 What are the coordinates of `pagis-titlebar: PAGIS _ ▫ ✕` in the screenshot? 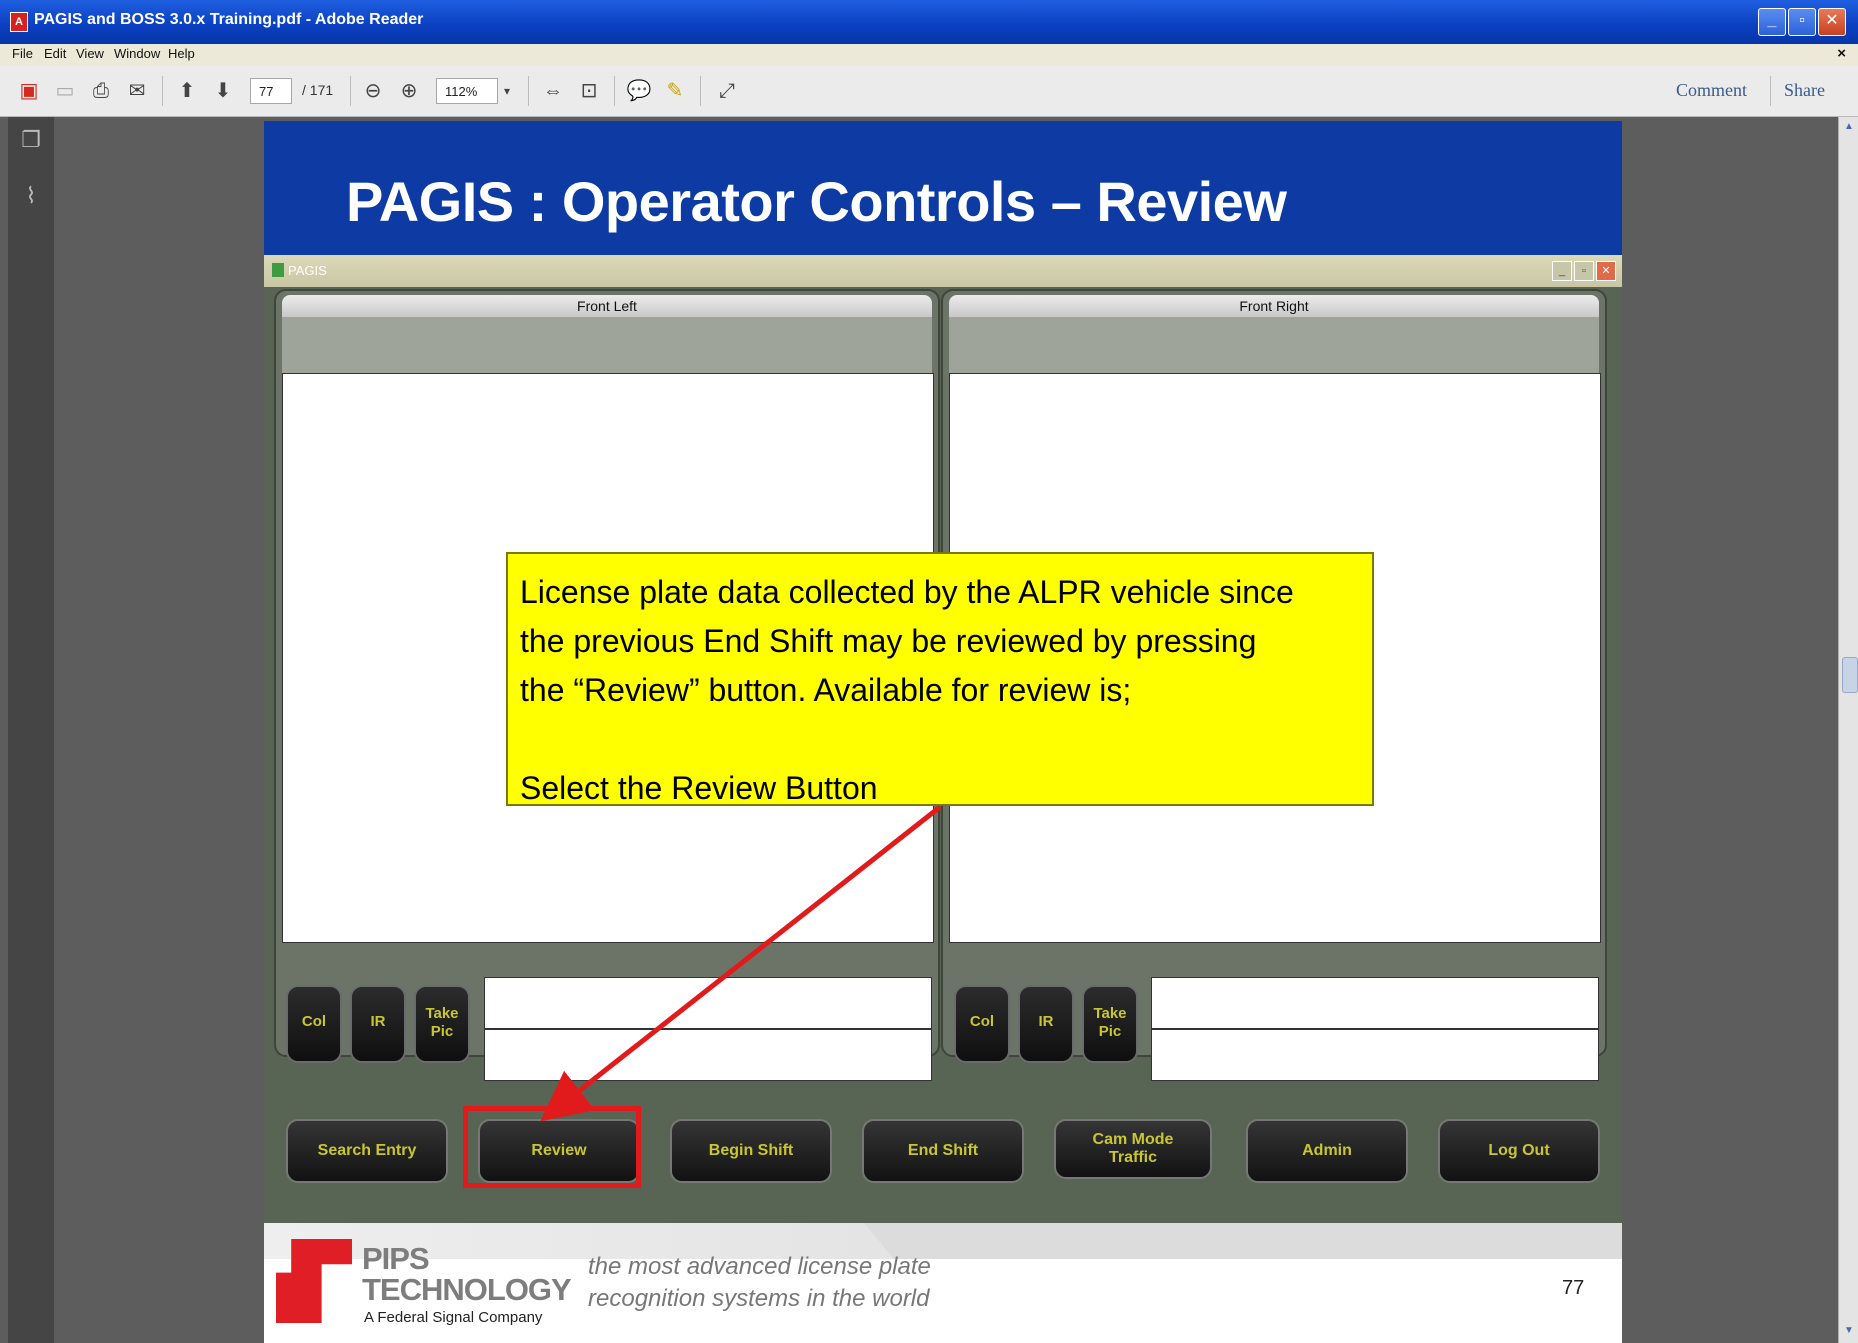 It's located at (943, 271).